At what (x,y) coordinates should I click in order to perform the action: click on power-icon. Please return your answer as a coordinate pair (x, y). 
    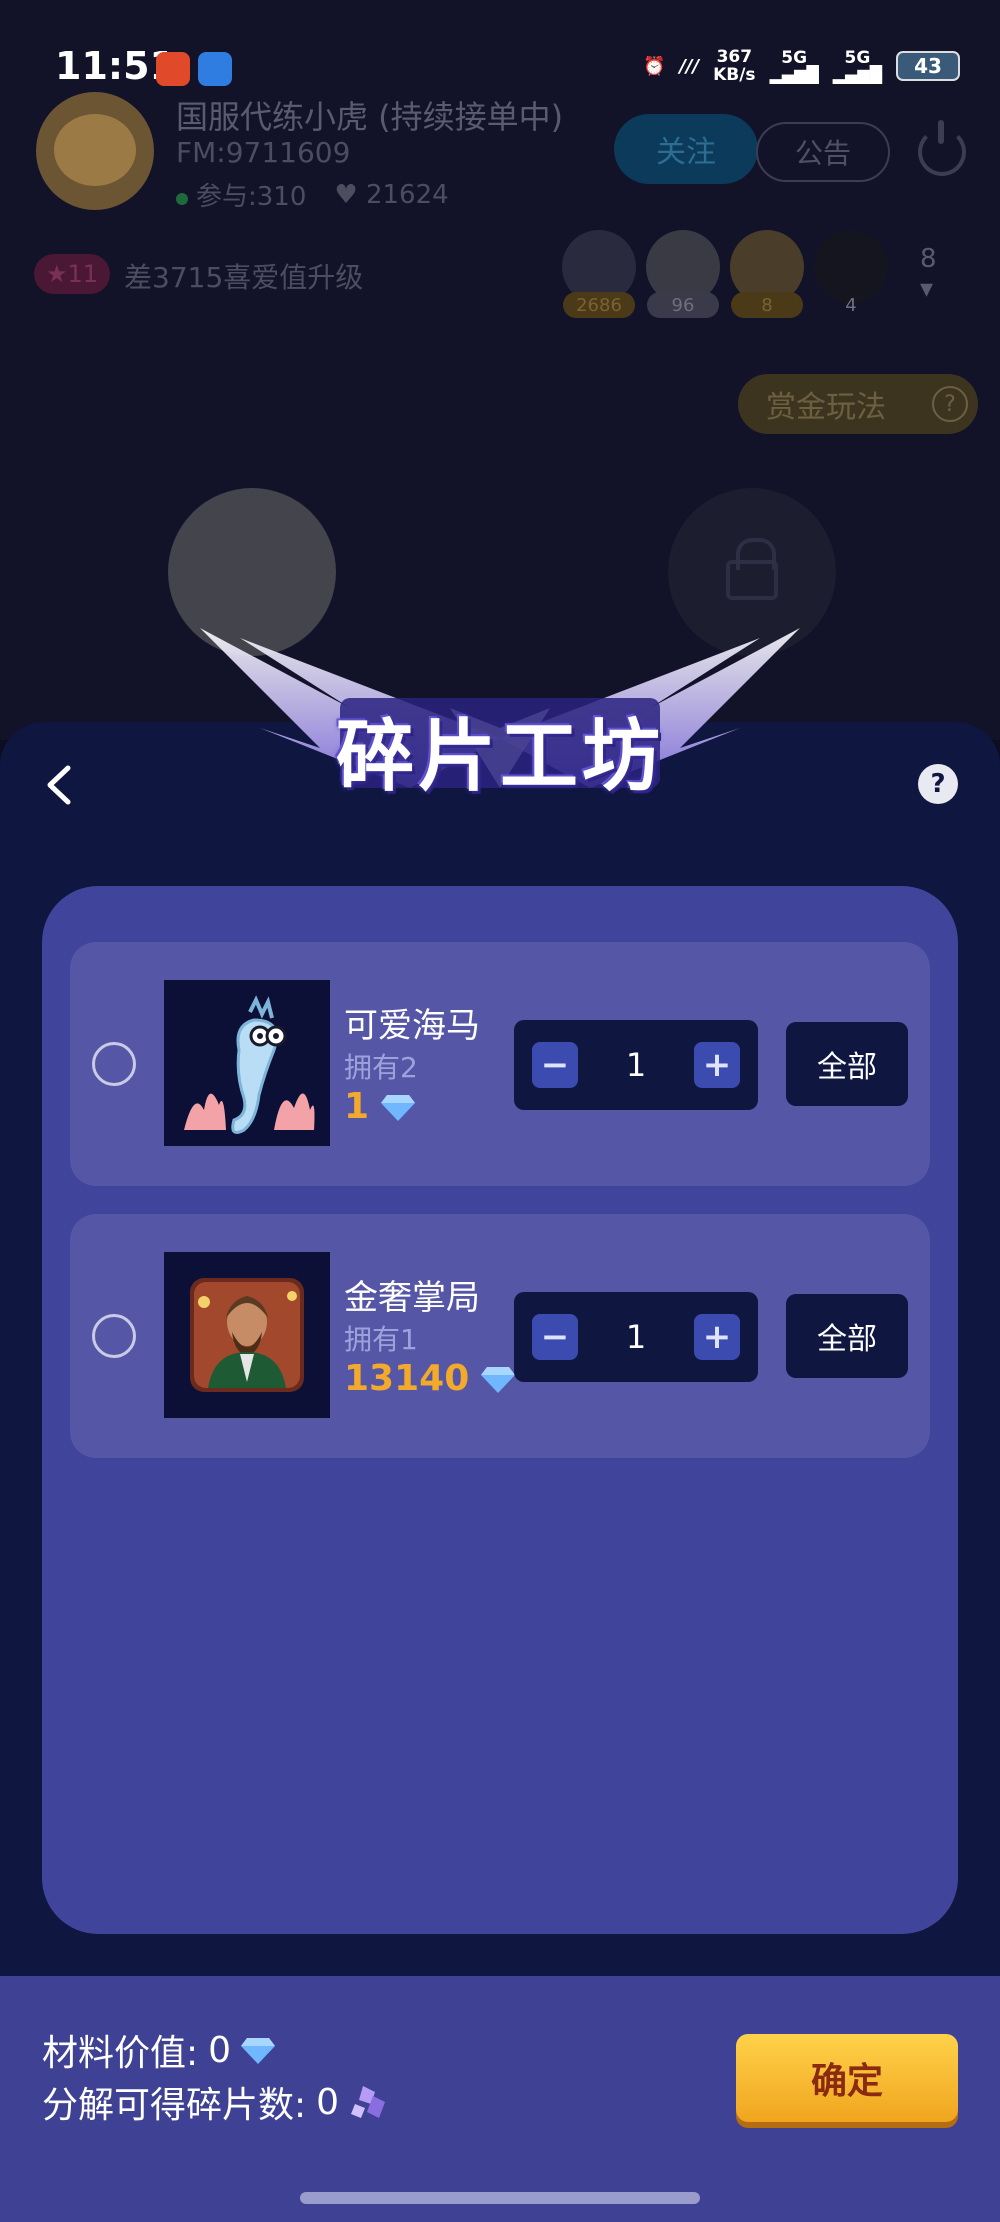
    Looking at the image, I should click on (942, 148).